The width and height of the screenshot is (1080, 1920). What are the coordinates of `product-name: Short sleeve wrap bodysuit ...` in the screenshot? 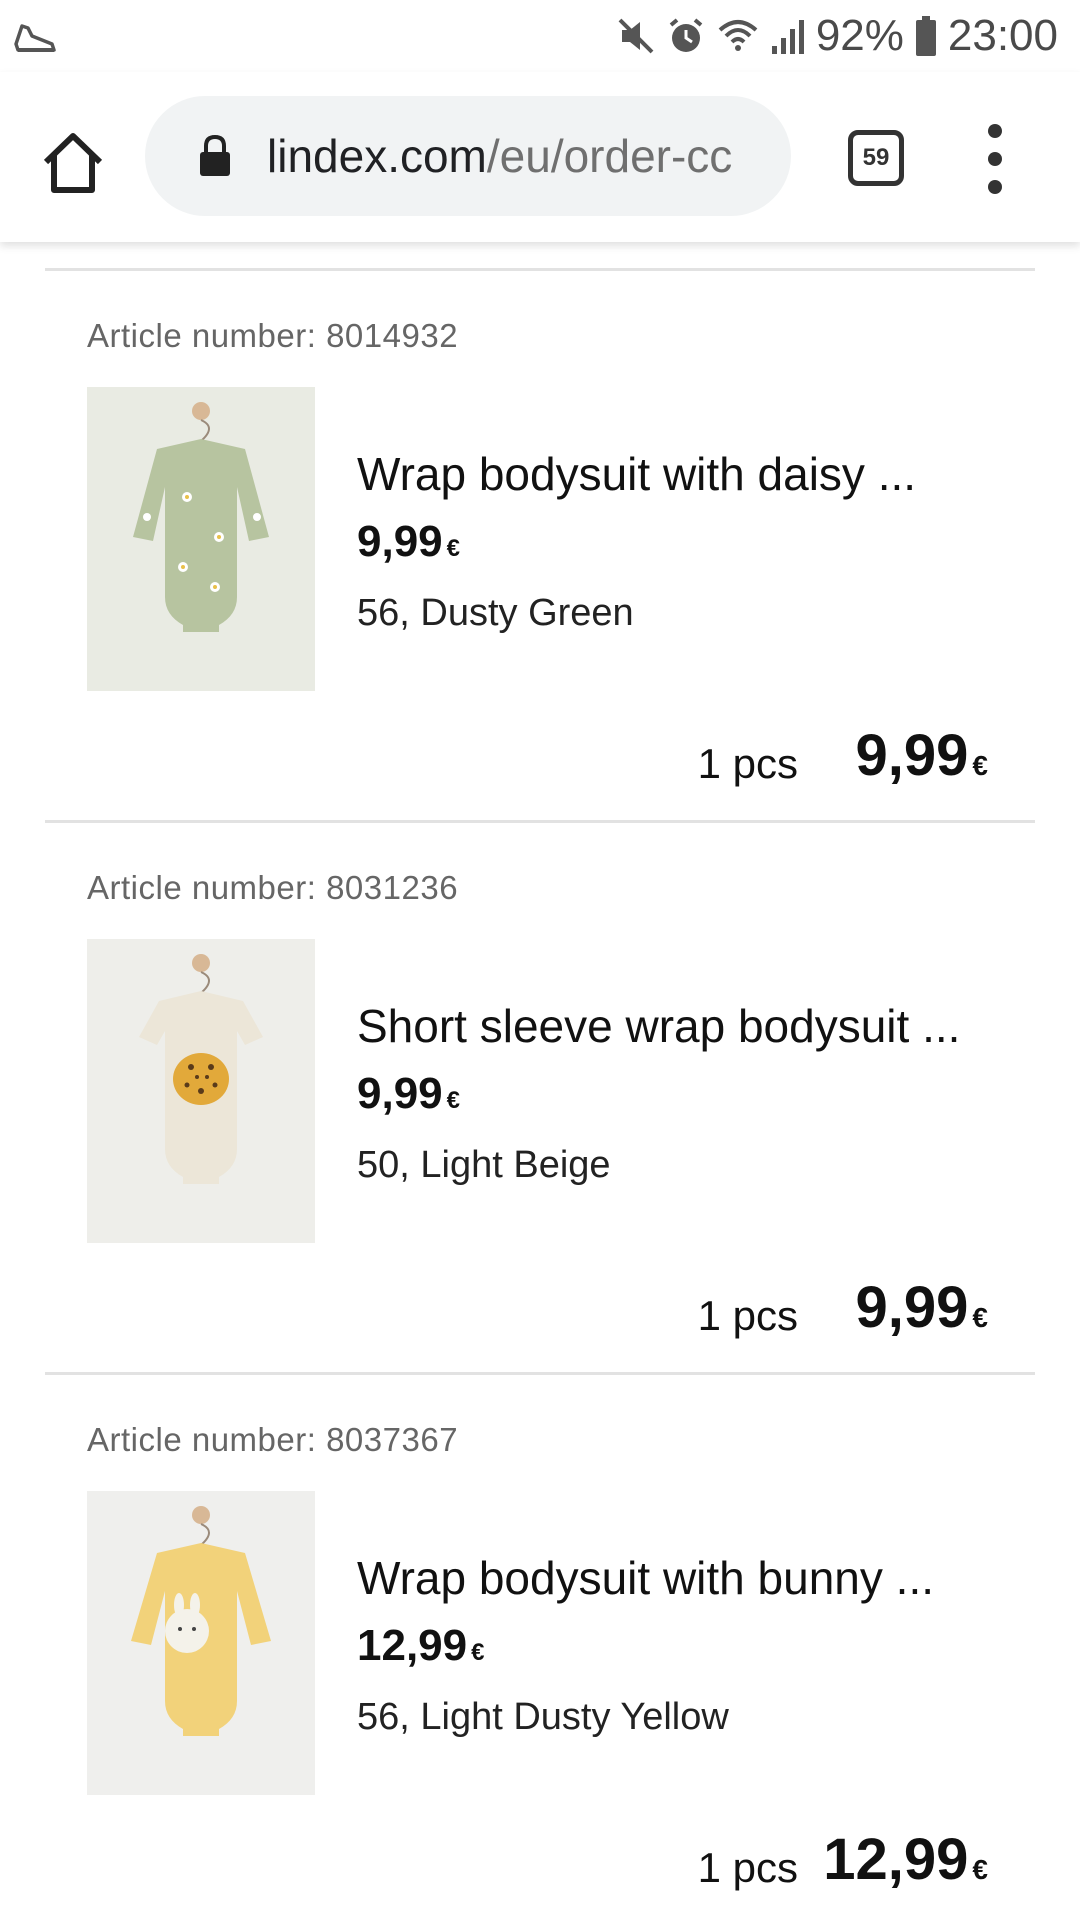 It's located at (658, 1026).